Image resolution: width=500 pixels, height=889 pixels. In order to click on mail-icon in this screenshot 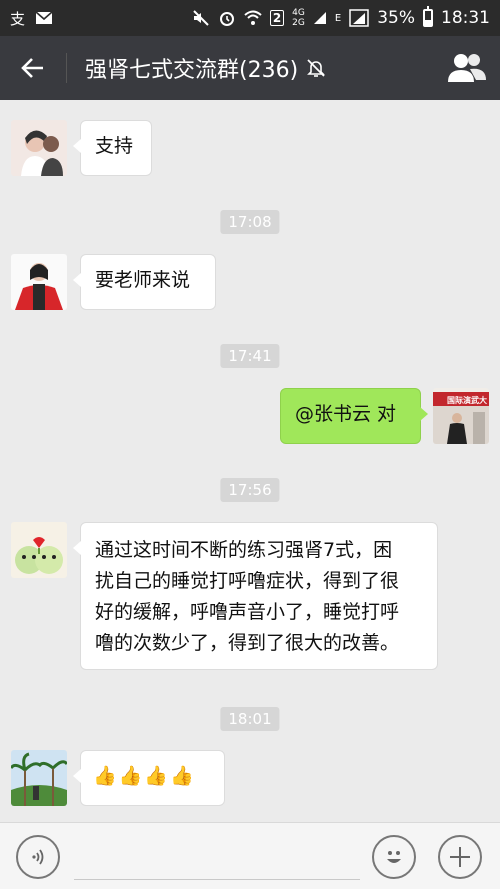, I will do `click(44, 17)`.